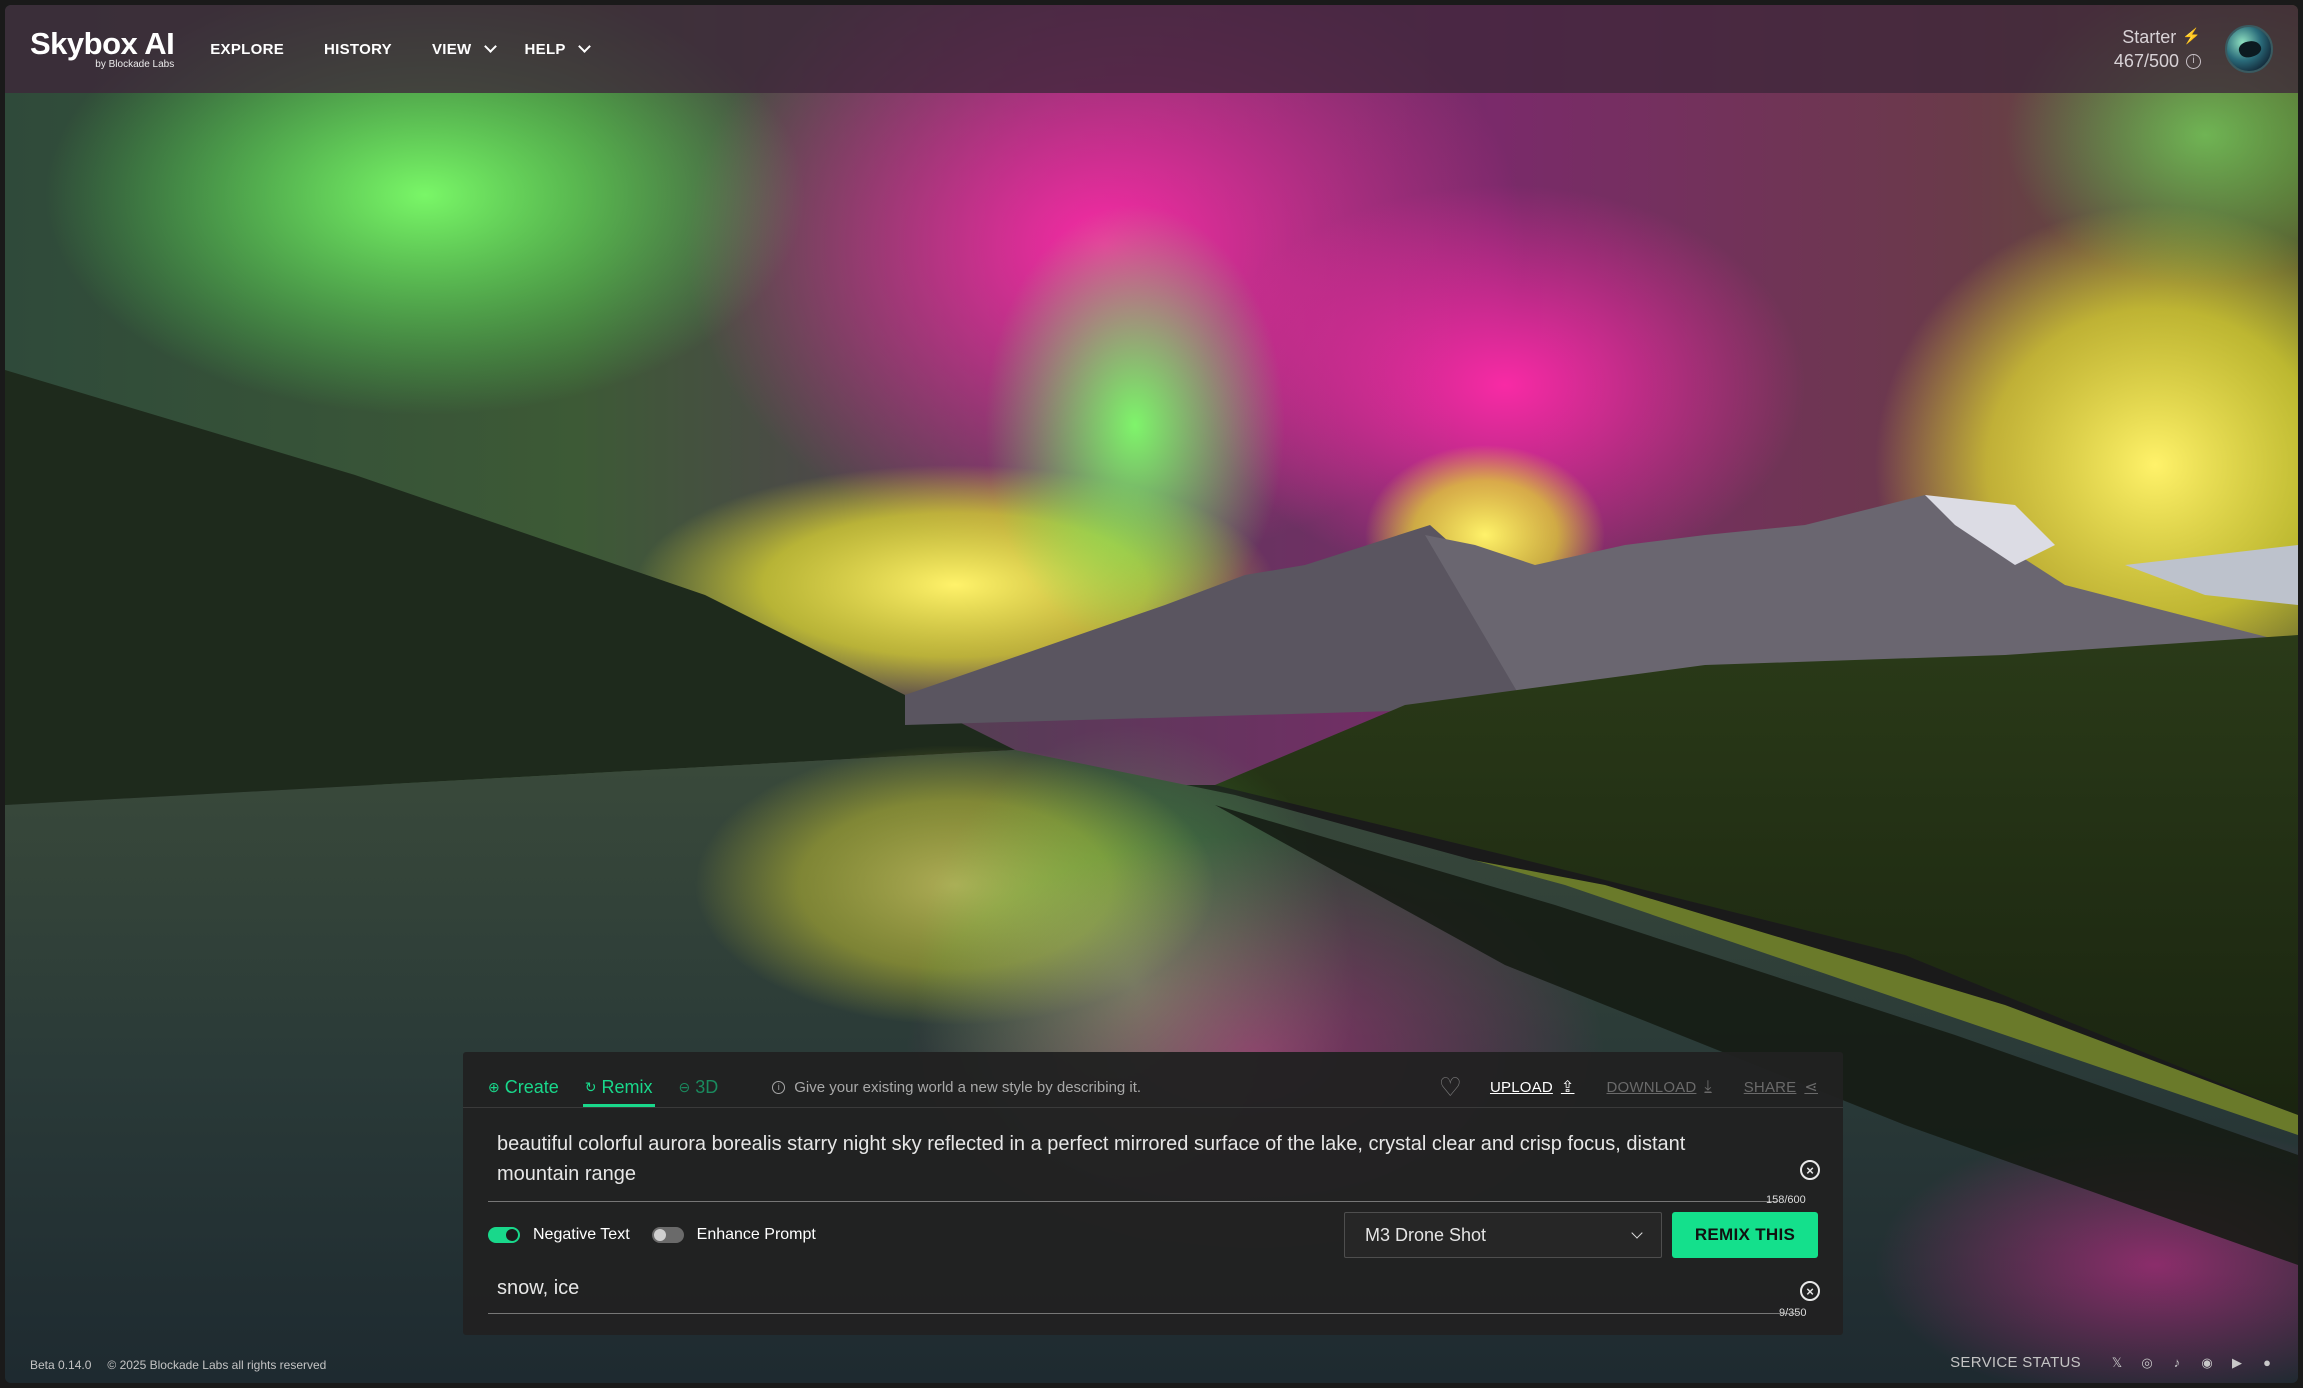 This screenshot has width=2303, height=1388. What do you see at coordinates (1521, 1087) in the screenshot?
I see `upload-label: UPLOAD` at bounding box center [1521, 1087].